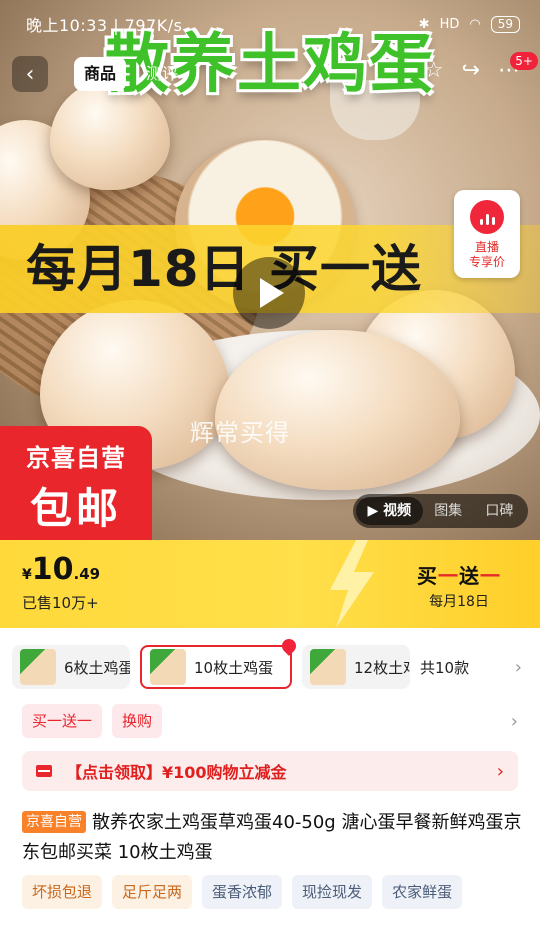 This screenshot has width=540, height=927. I want to click on coupon-text: 【点击领取】¥100购物立减金, so click(176, 772).